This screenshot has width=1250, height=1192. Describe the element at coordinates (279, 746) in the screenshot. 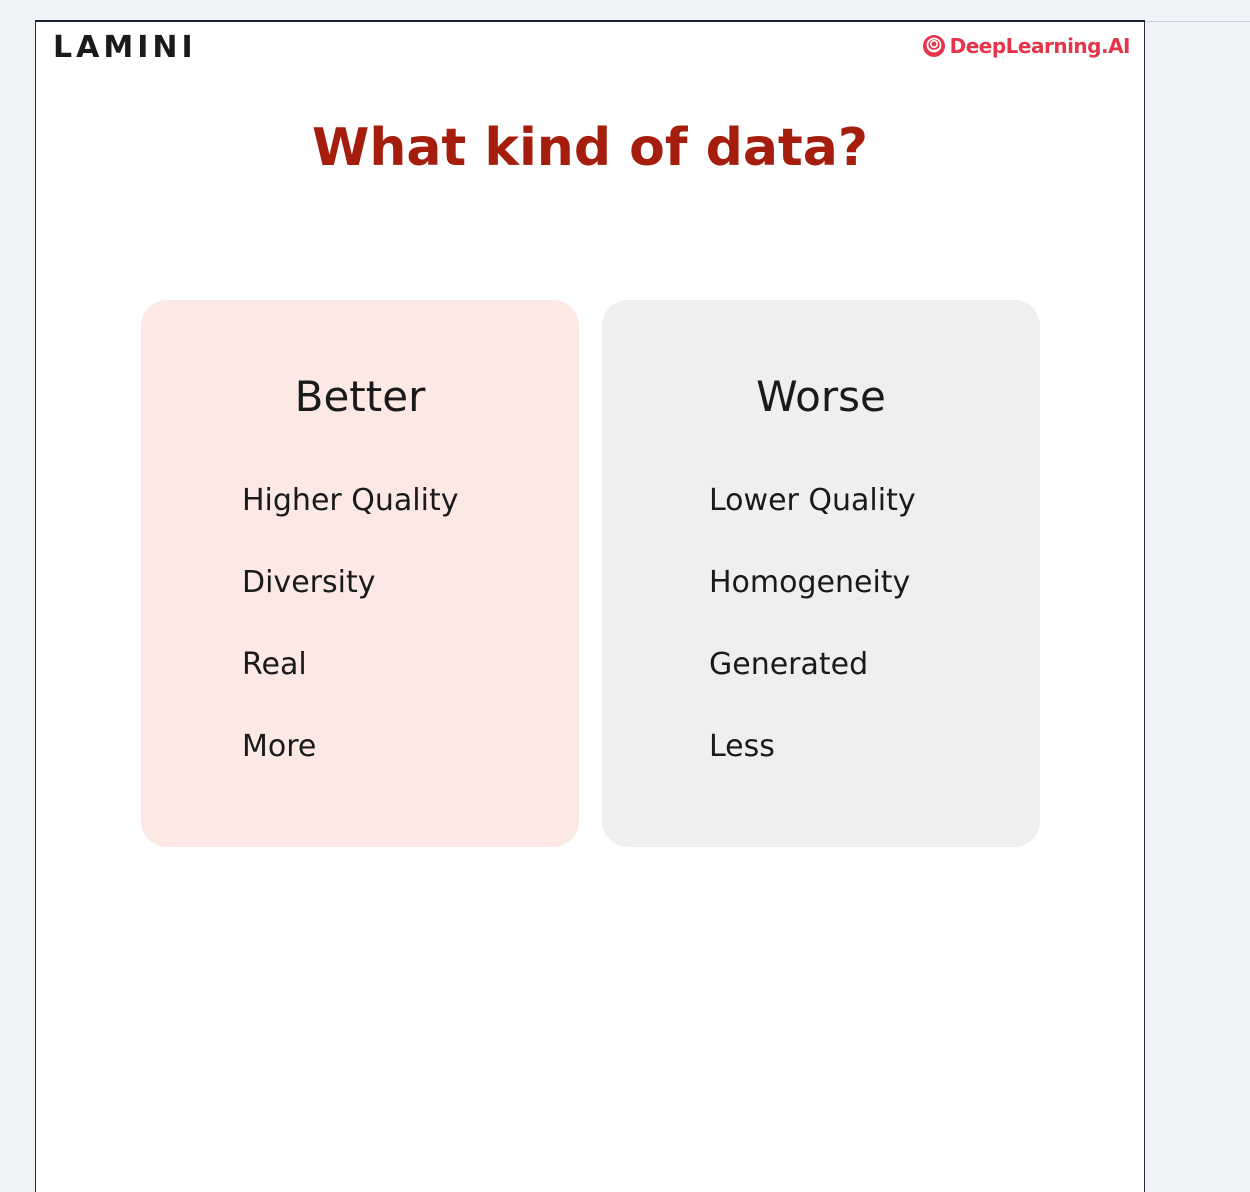

I see `list-item: More` at that location.